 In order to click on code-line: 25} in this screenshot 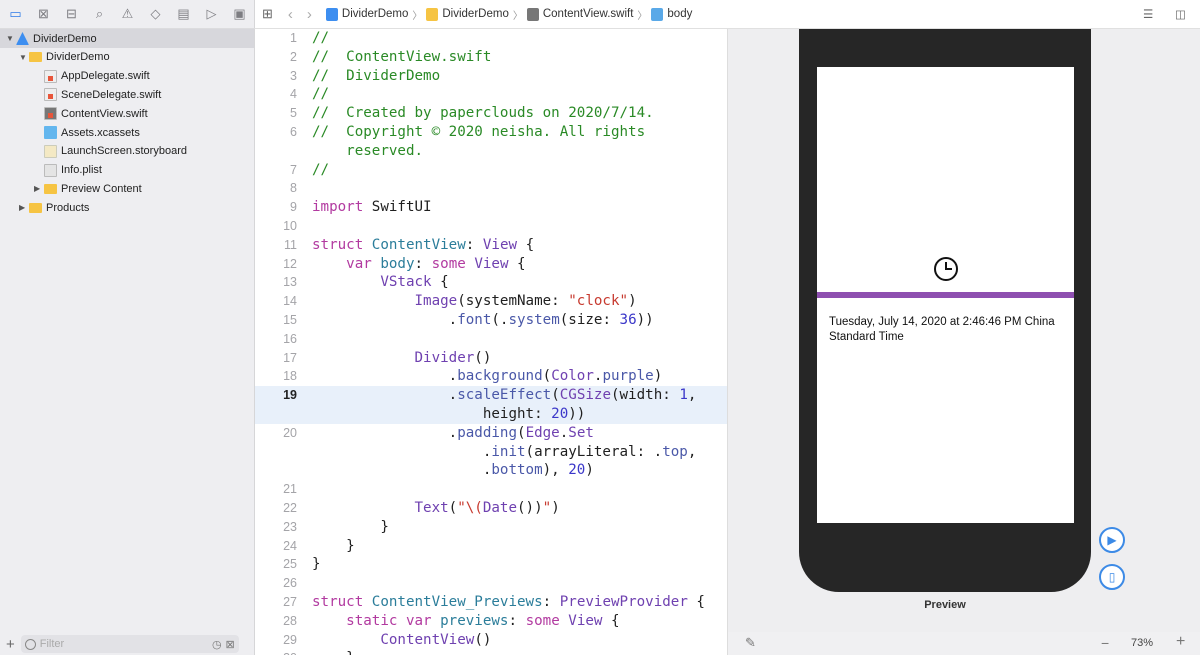, I will do `click(491, 564)`.